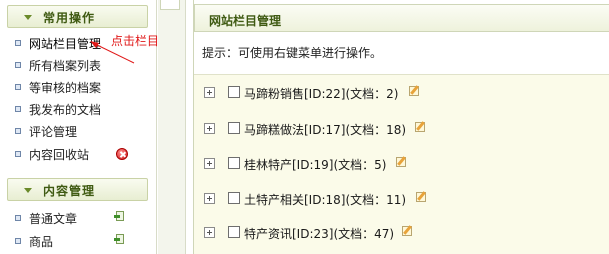  What do you see at coordinates (319, 233) in the screenshot?
I see `category-name: 特产资讯[ID:23](文档：47)` at bounding box center [319, 233].